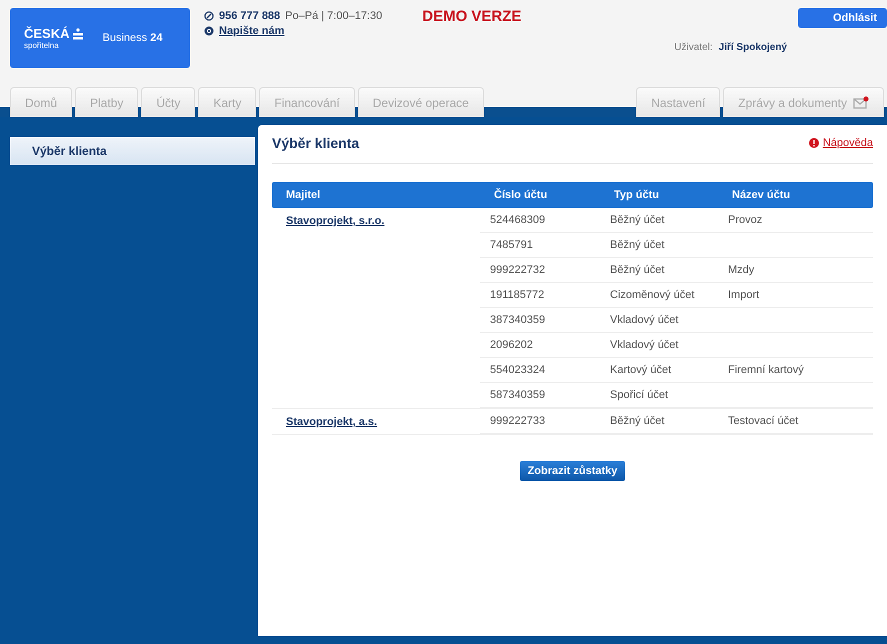 This screenshot has width=887, height=644. Describe the element at coordinates (517, 220) in the screenshot. I see `account-number: 524468309` at that location.